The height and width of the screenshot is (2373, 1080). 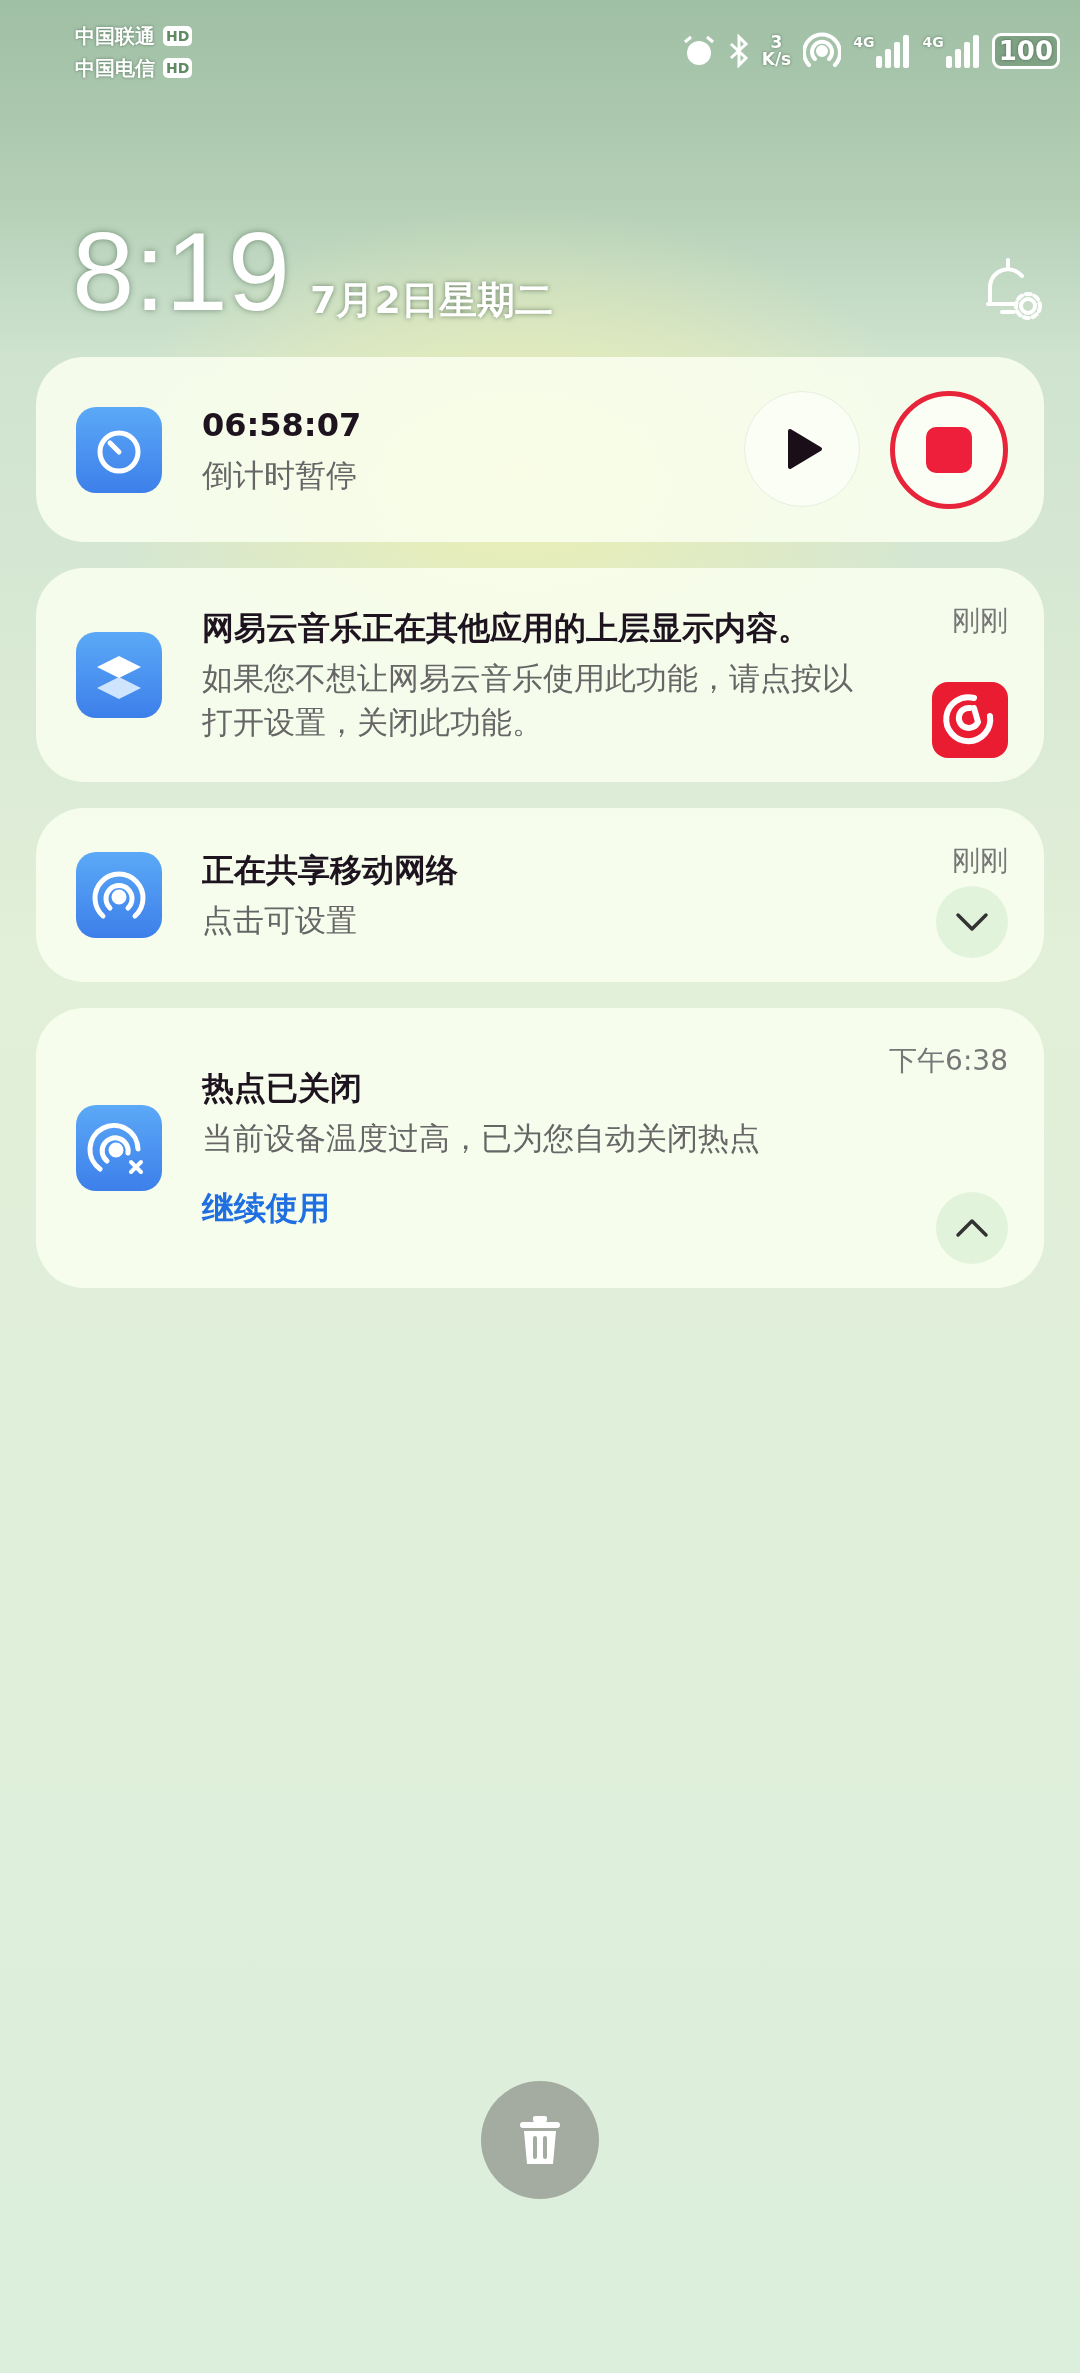 I want to click on bluetooth-icon, so click(x=738, y=51).